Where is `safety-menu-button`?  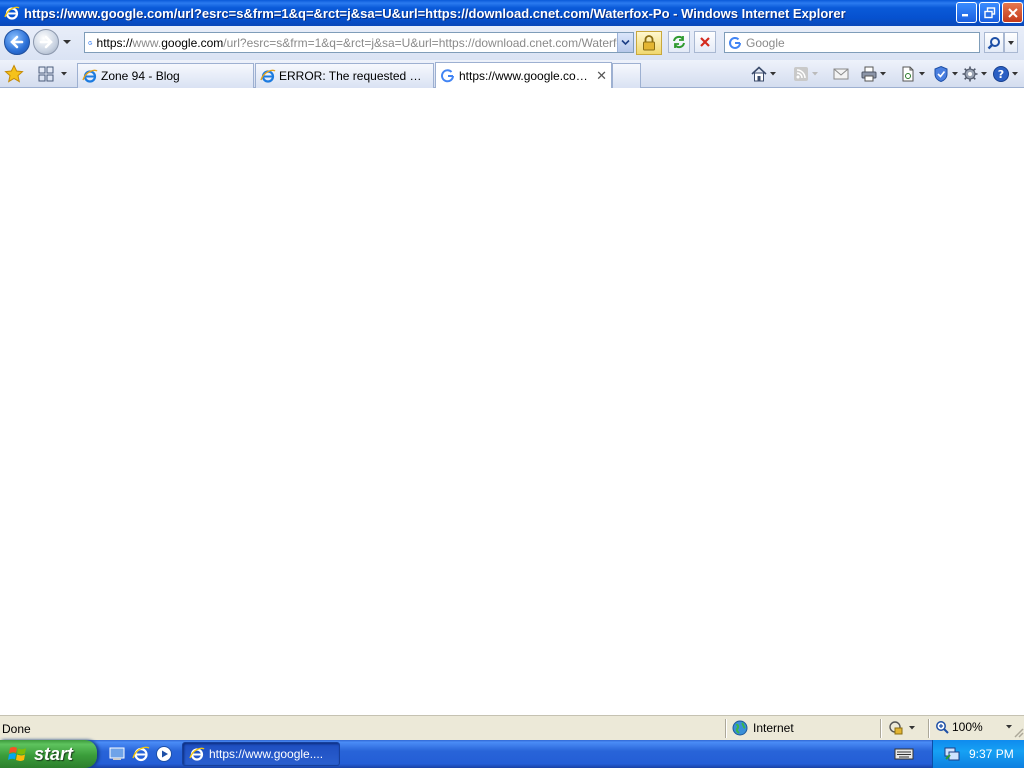
safety-menu-button is located at coordinates (946, 74).